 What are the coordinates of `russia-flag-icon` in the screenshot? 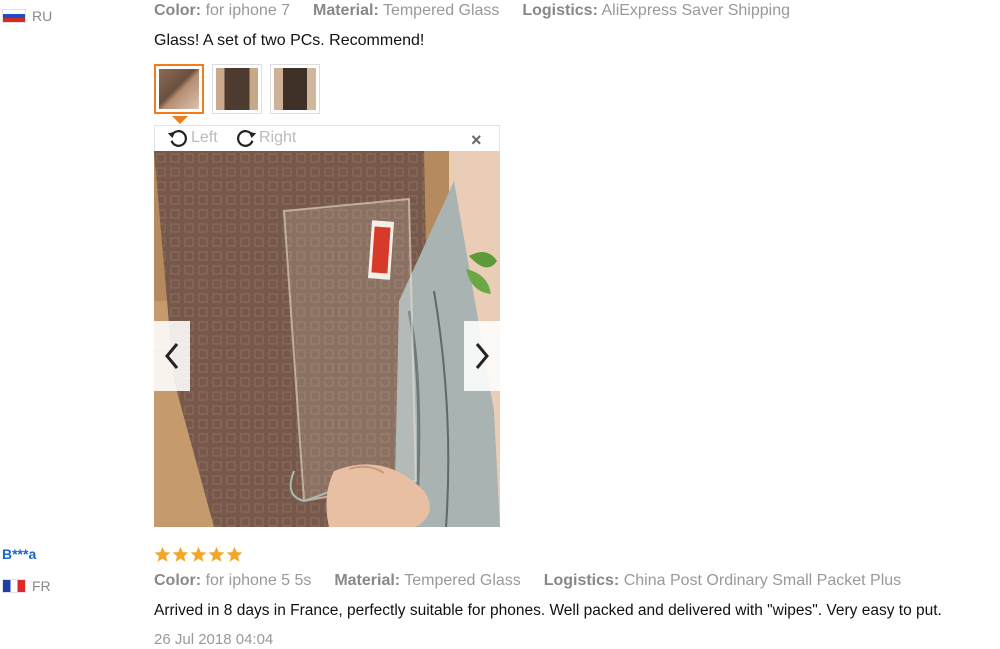 It's located at (14, 16).